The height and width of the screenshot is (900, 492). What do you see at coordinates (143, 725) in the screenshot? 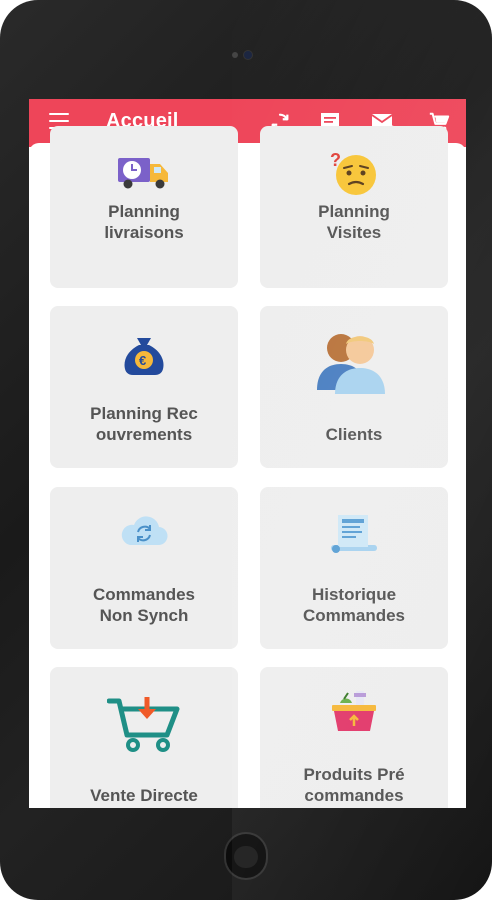
I see `cart-add-icon` at bounding box center [143, 725].